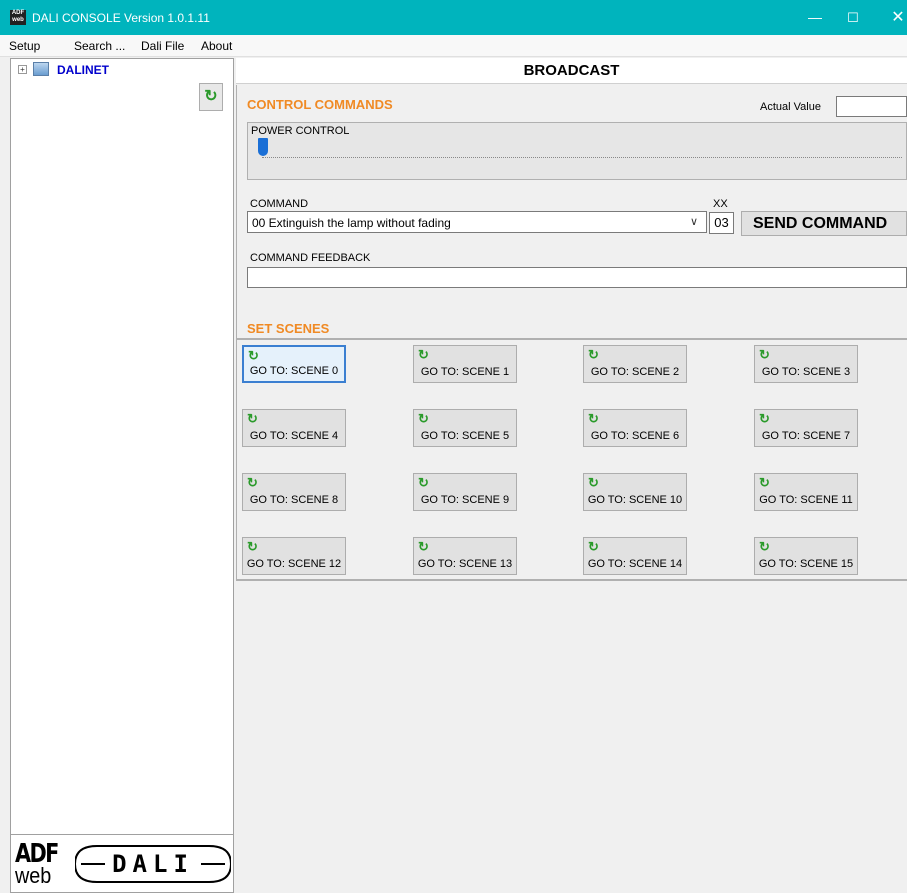 This screenshot has height=893, width=907. I want to click on dali-logo: DALI, so click(153, 864).